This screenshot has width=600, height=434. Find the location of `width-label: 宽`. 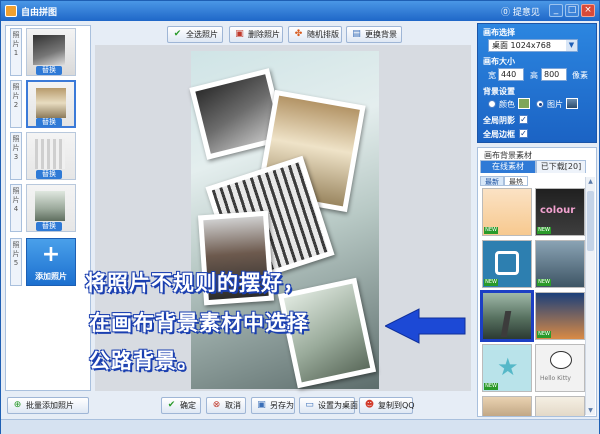

width-label: 宽 is located at coordinates (492, 75).